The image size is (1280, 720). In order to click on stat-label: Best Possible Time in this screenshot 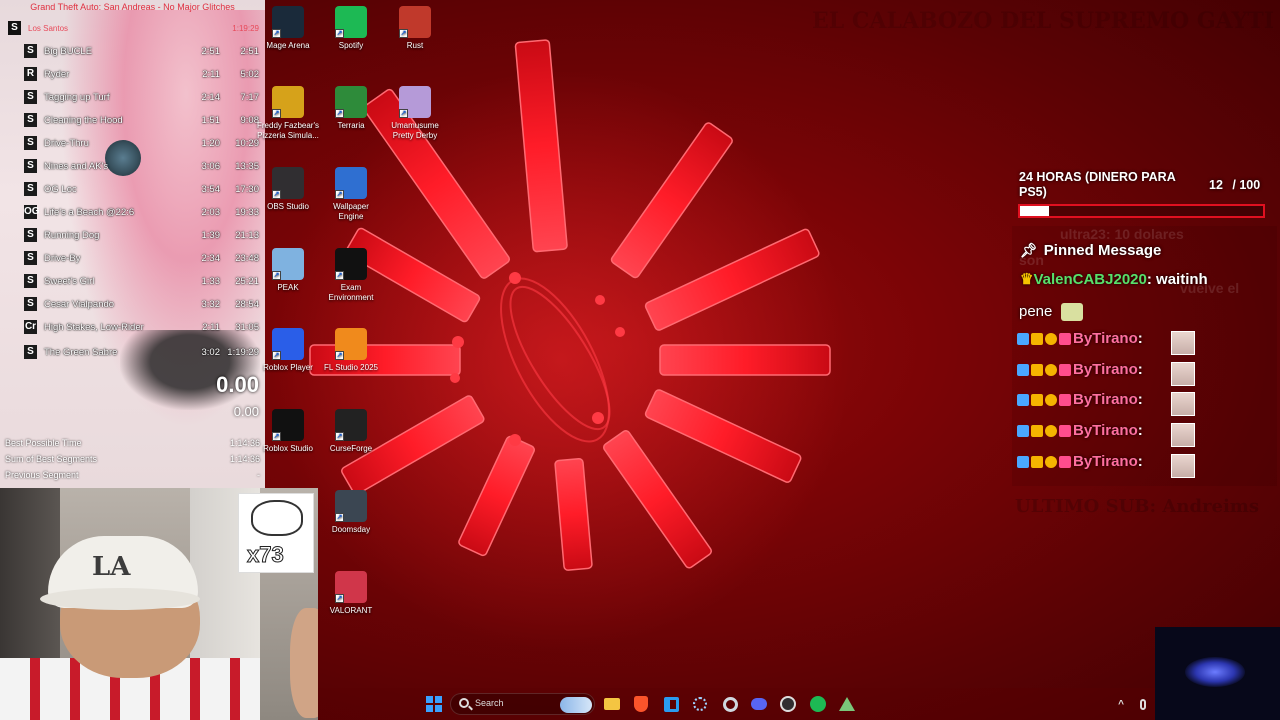, I will do `click(43, 443)`.